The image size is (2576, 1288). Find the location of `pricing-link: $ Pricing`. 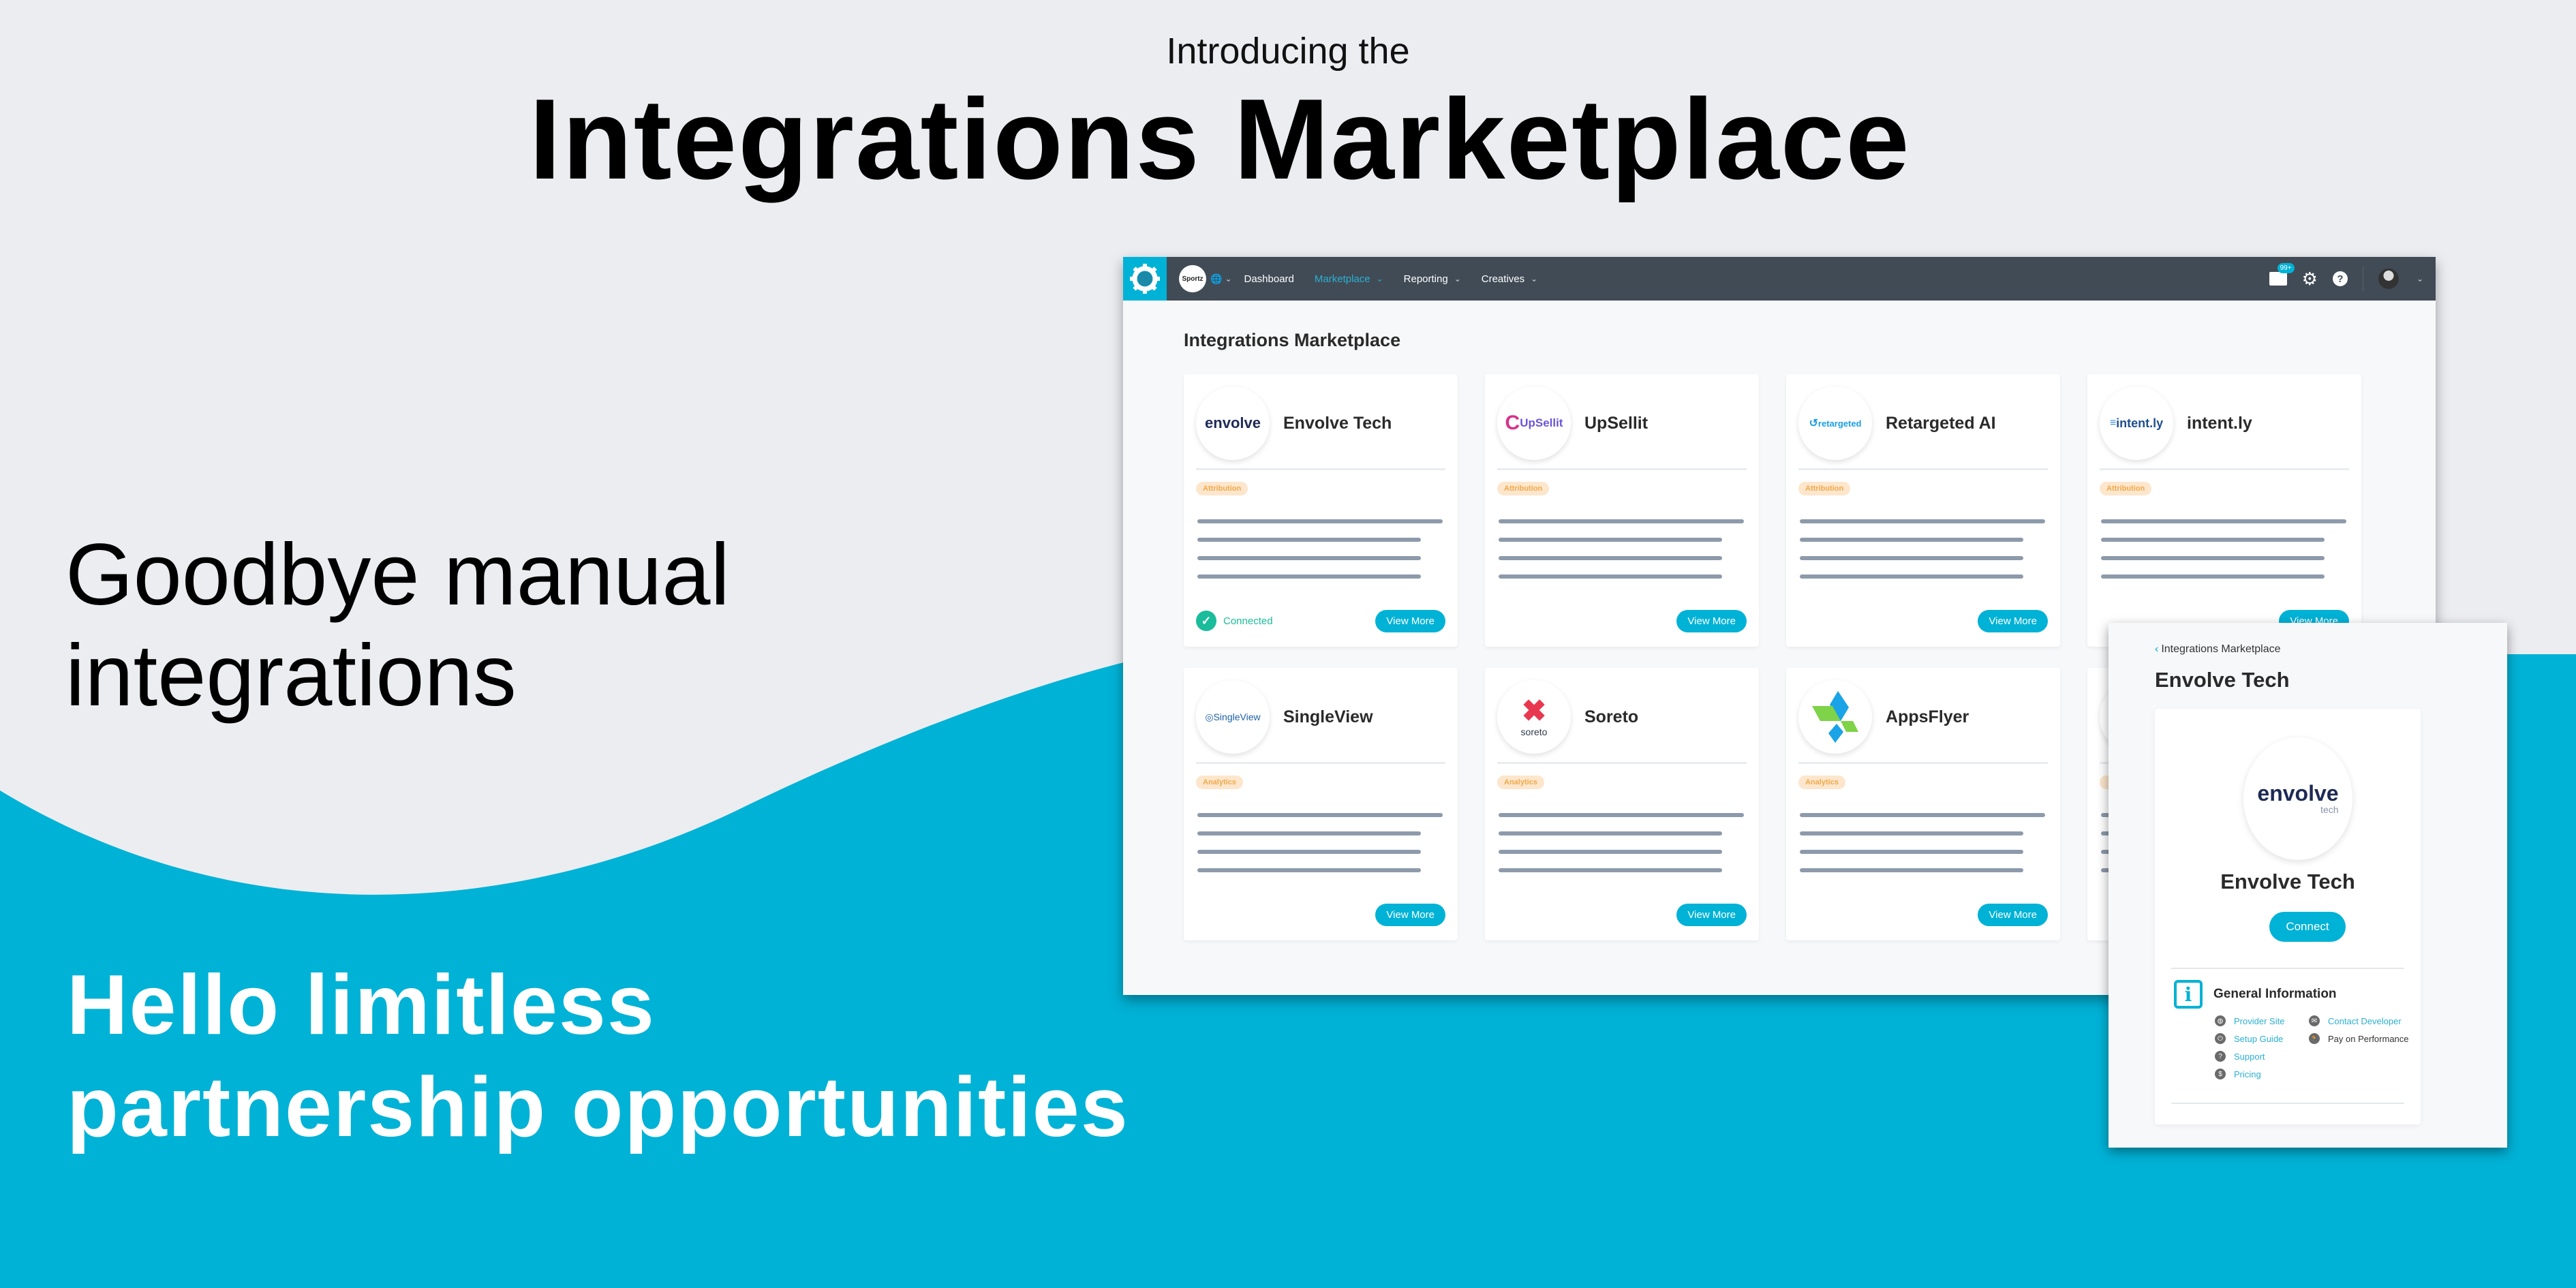

pricing-link: $ Pricing is located at coordinates (2238, 1074).